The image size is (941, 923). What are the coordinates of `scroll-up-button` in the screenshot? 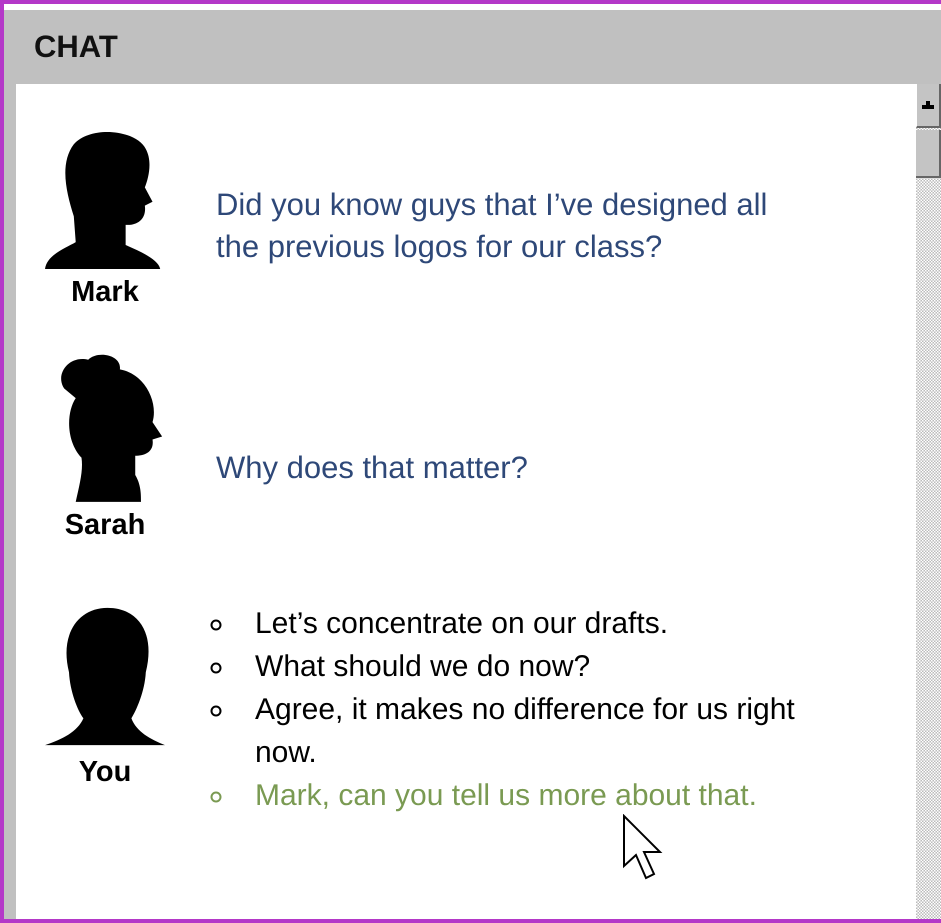 It's located at (928, 106).